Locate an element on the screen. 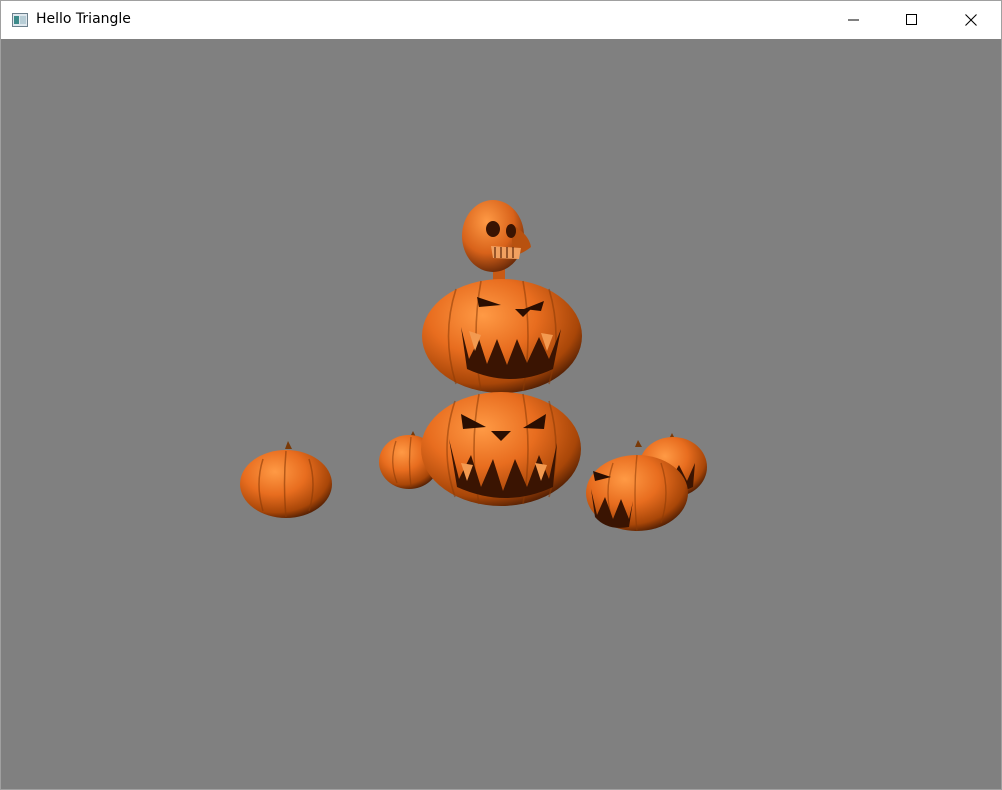  pumpkin-stack-bottom is located at coordinates (501, 449).